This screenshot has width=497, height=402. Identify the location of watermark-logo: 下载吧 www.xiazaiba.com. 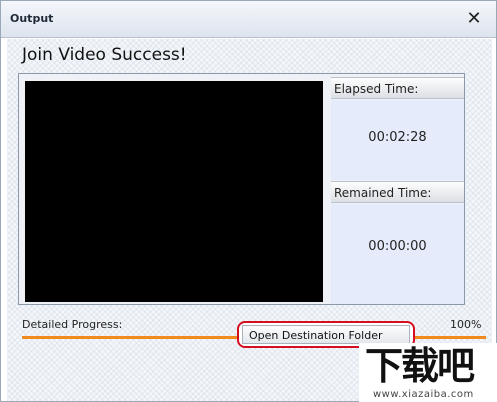
(428, 372).